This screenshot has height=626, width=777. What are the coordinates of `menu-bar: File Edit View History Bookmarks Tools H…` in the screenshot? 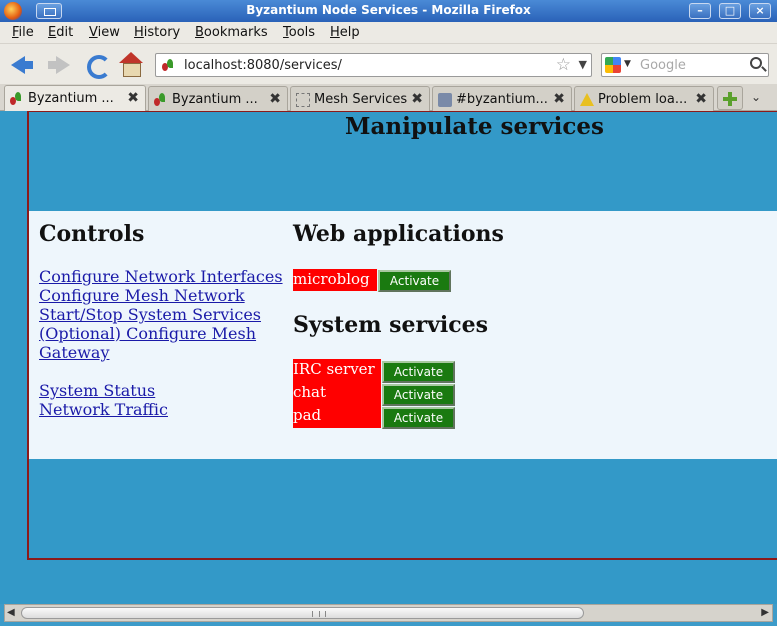 It's located at (388, 33).